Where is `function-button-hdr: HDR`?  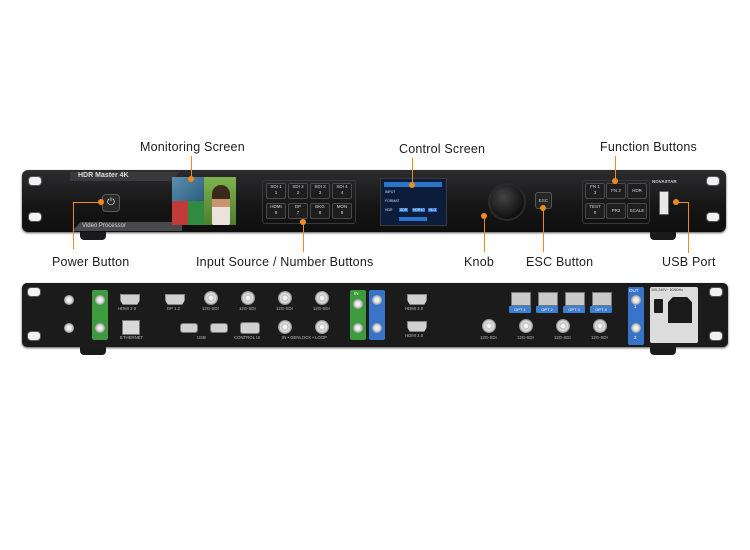
function-button-hdr: HDR is located at coordinates (637, 191).